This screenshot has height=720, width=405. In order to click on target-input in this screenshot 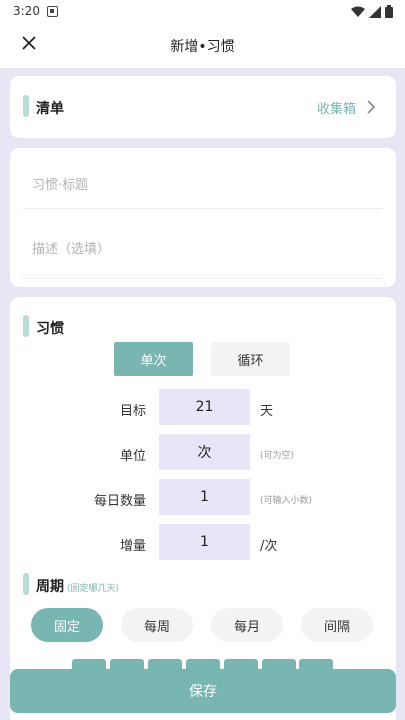, I will do `click(204, 407)`.